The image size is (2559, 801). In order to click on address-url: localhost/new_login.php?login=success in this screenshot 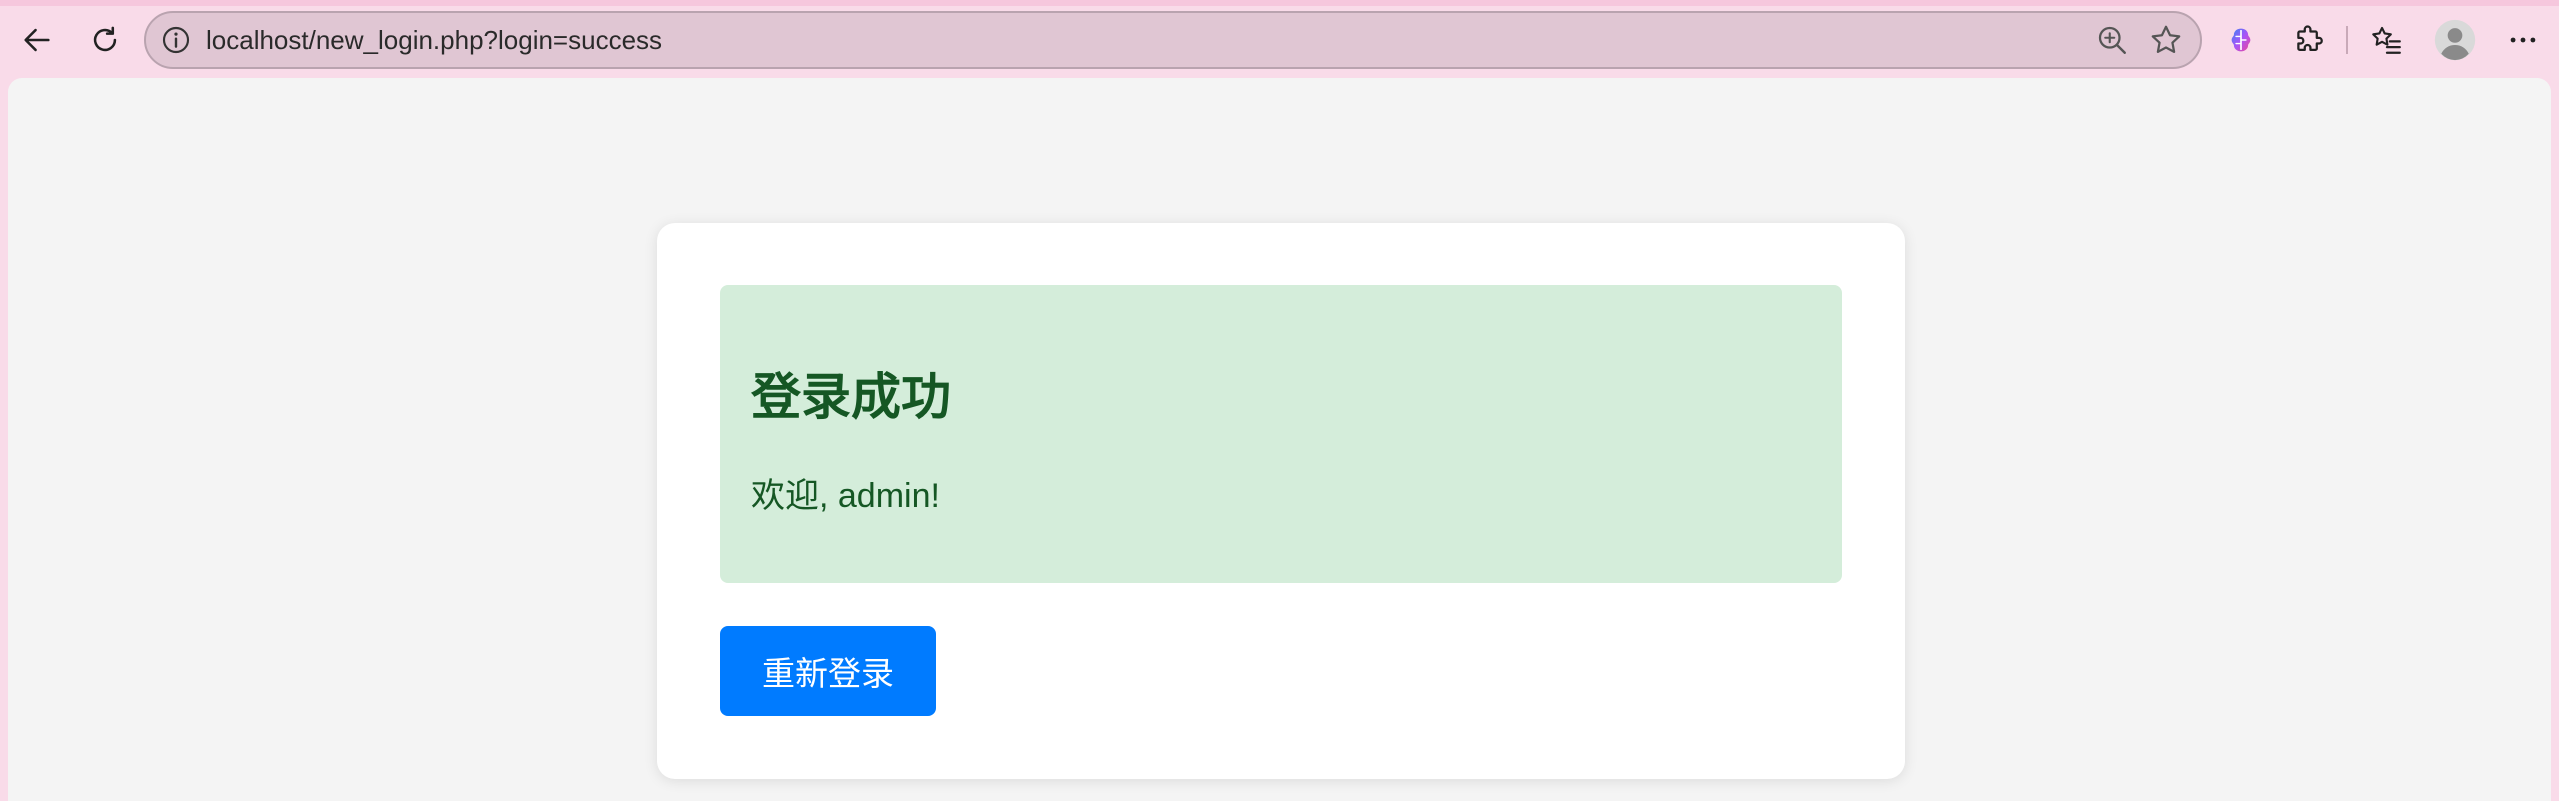, I will do `click(434, 40)`.